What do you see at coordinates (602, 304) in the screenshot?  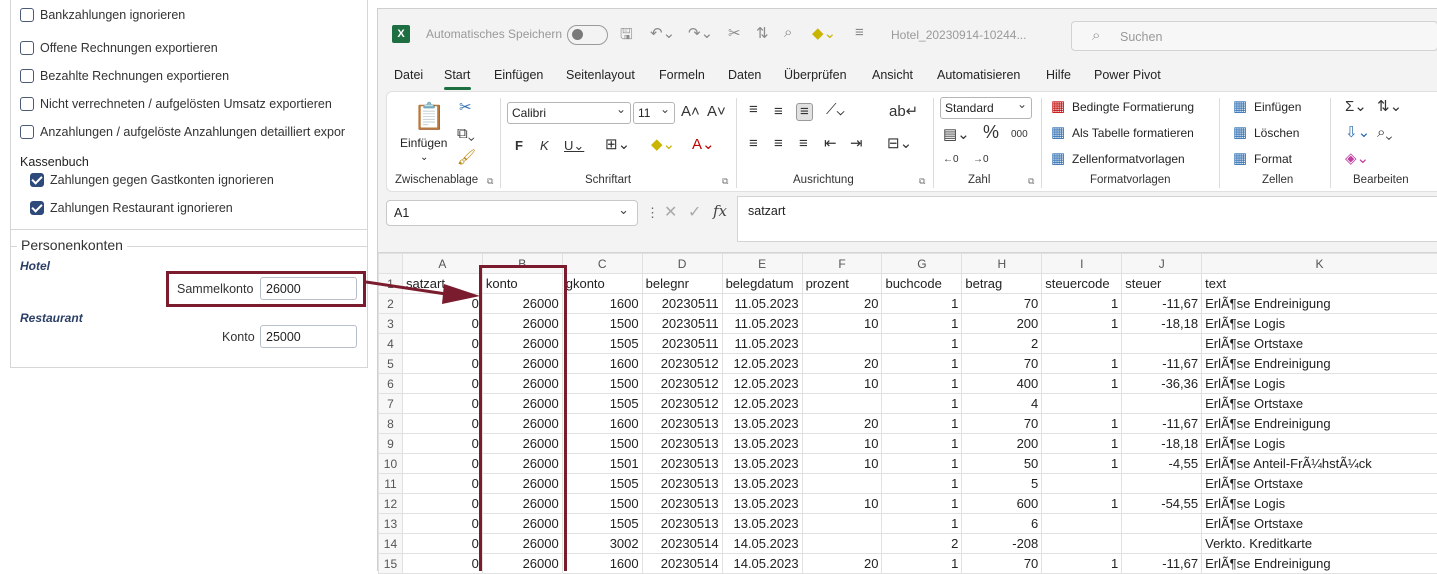 I see `table-cell: 1600` at bounding box center [602, 304].